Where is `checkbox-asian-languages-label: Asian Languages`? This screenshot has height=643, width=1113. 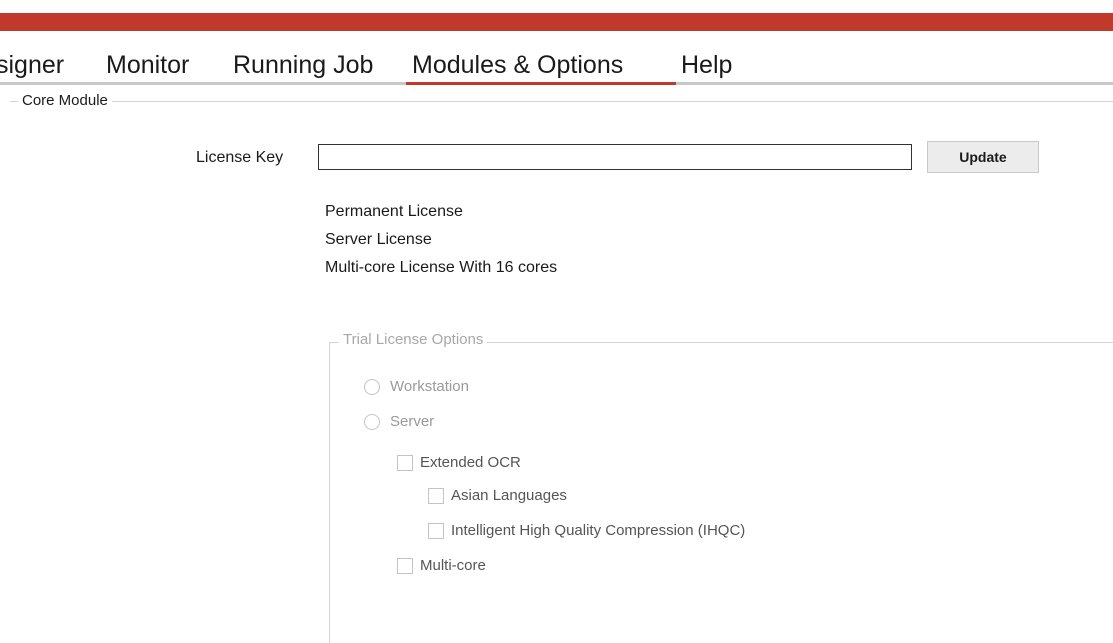 checkbox-asian-languages-label: Asian Languages is located at coordinates (509, 495).